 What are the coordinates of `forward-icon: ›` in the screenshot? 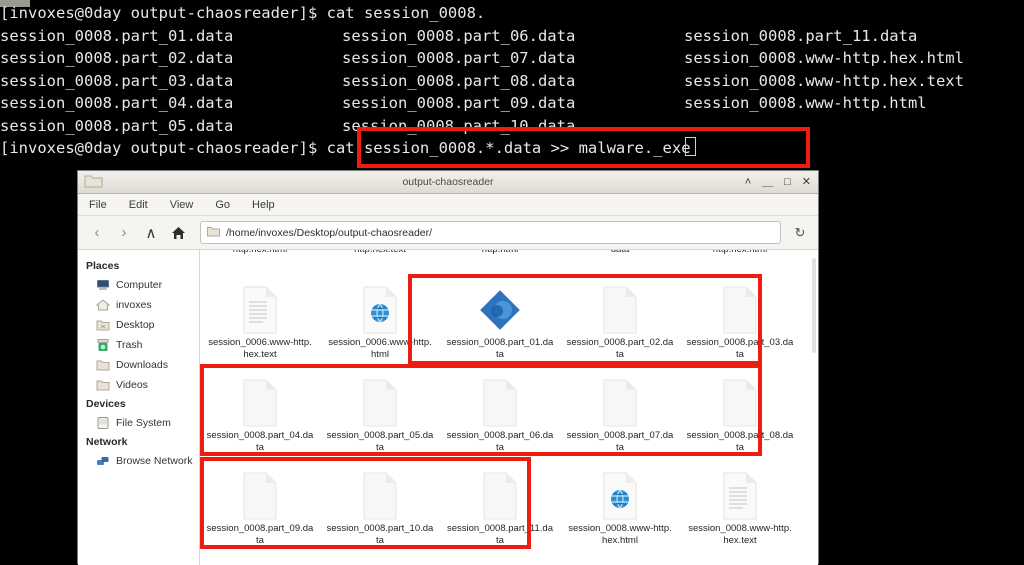 It's located at (124, 233).